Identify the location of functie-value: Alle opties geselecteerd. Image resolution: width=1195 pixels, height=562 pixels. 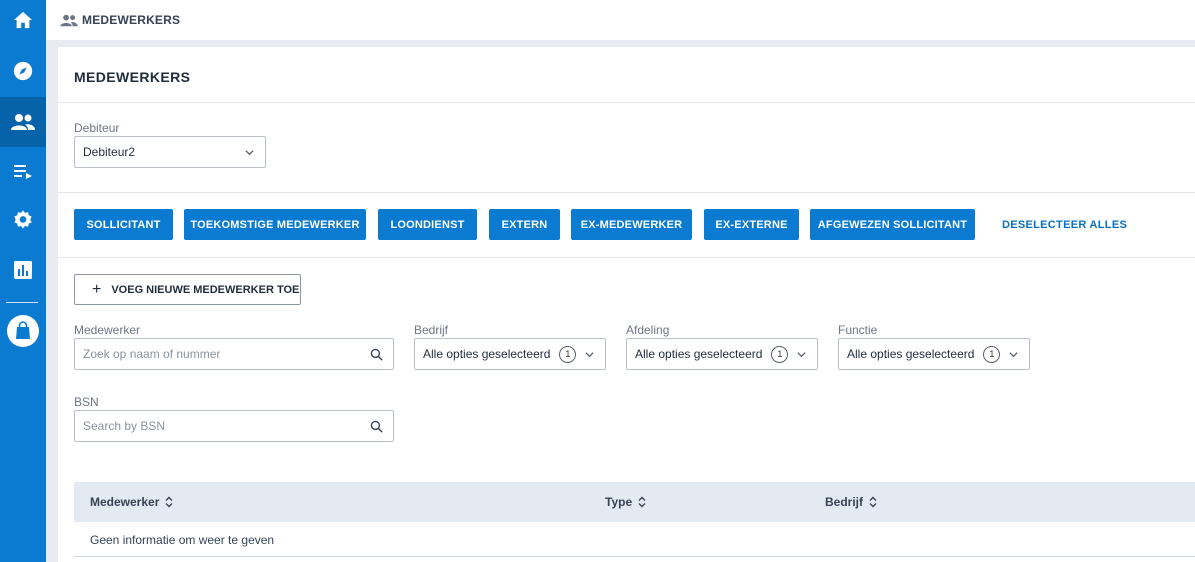
(911, 354).